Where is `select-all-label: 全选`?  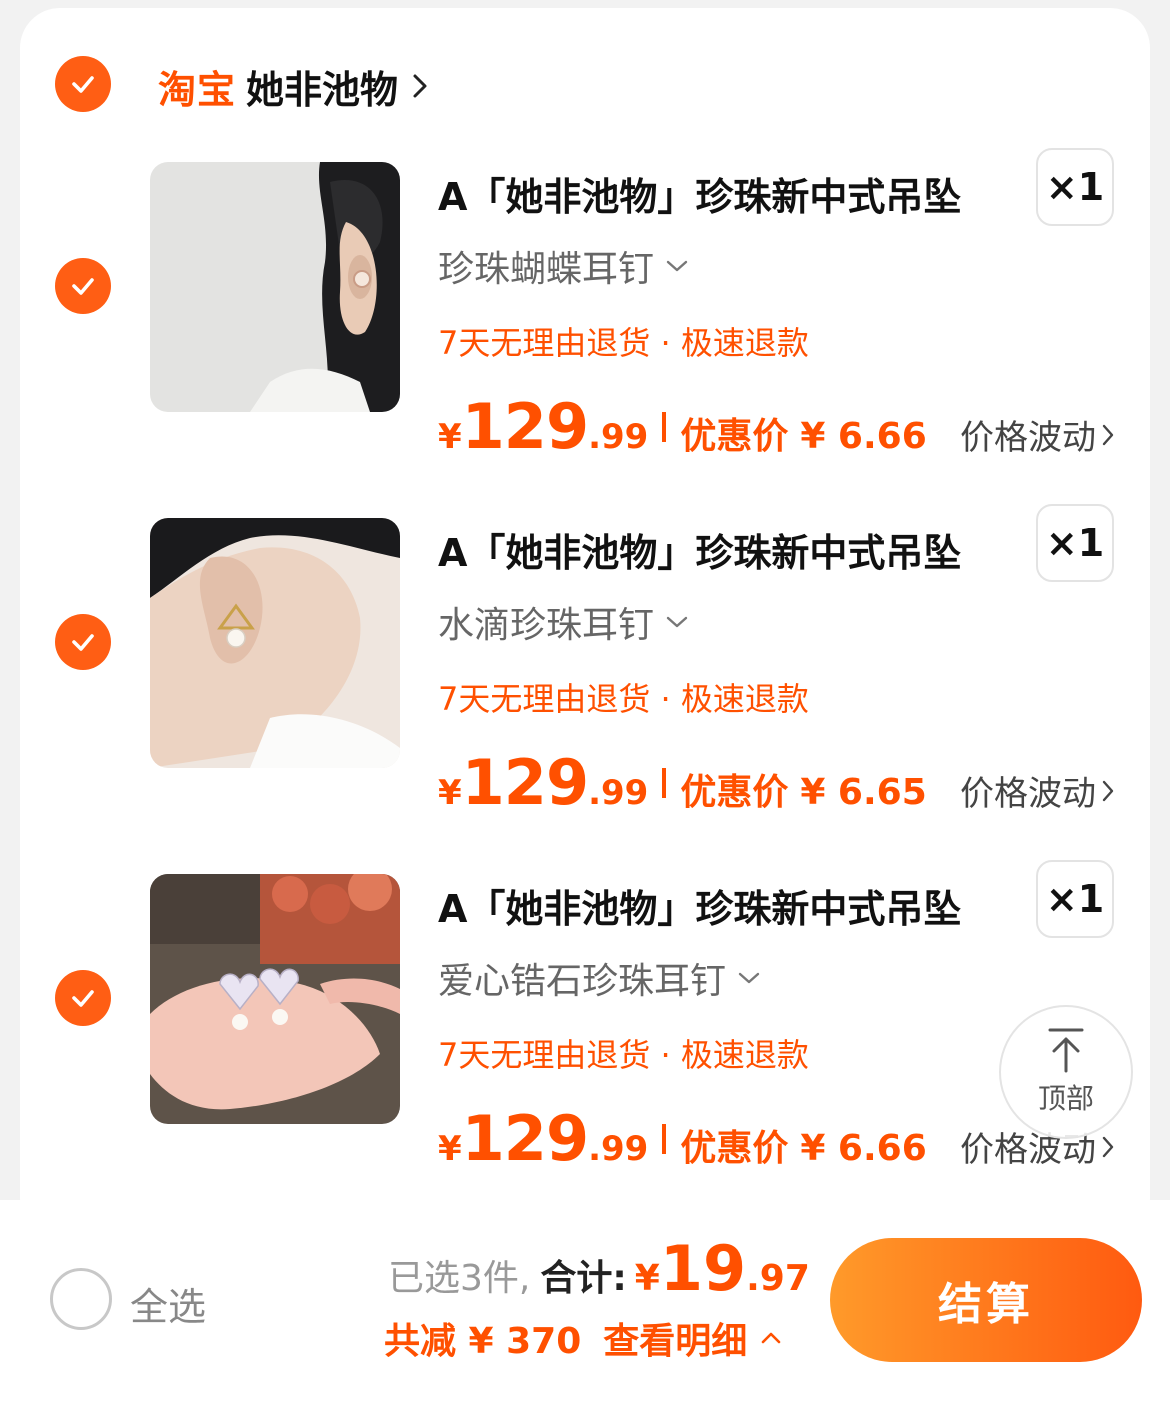 select-all-label: 全选 is located at coordinates (168, 1303).